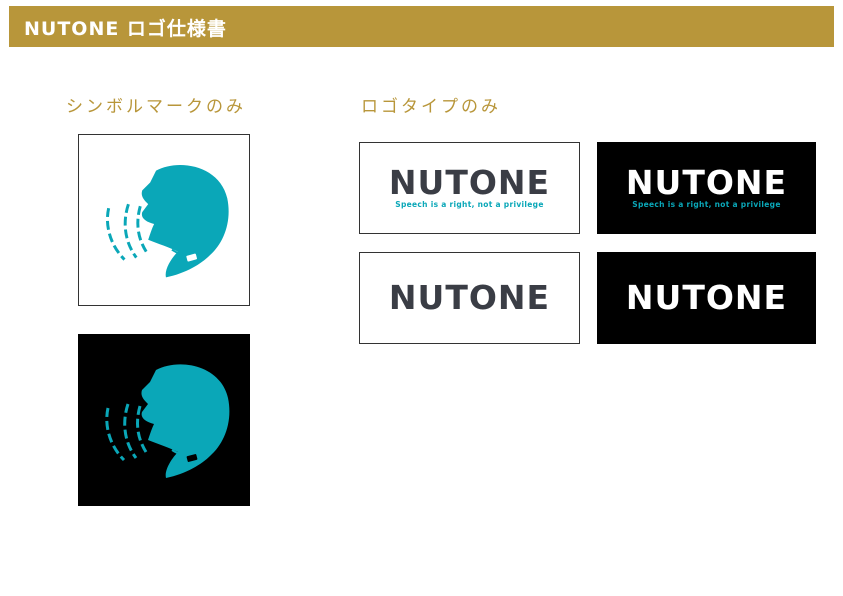 This screenshot has width=843, height=596. What do you see at coordinates (431, 107) in the screenshot?
I see `logotype-section-label: ロゴタイプのみ` at bounding box center [431, 107].